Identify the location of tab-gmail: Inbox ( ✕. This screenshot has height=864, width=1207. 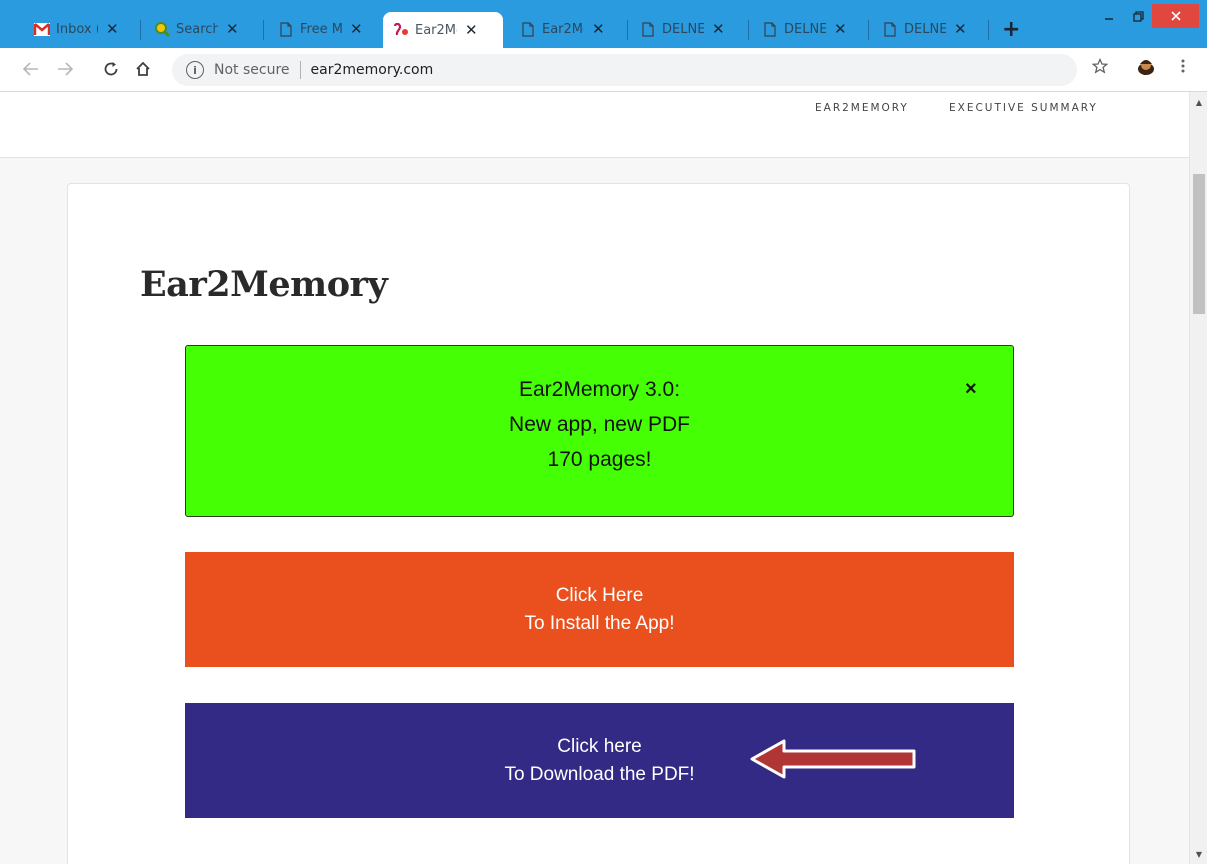
(71, 29).